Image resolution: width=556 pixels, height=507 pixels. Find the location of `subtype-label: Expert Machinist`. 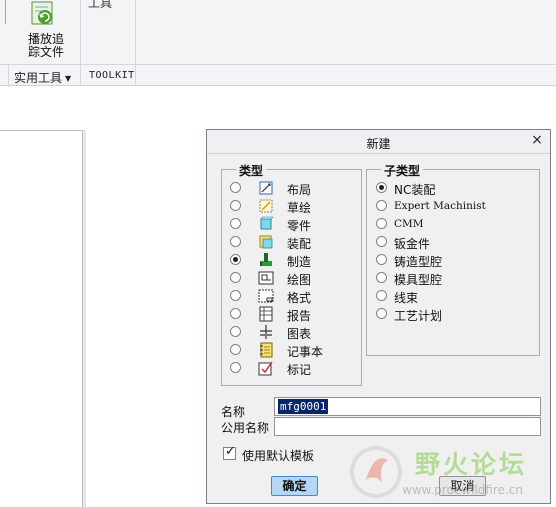

subtype-label: Expert Machinist is located at coordinates (440, 206).